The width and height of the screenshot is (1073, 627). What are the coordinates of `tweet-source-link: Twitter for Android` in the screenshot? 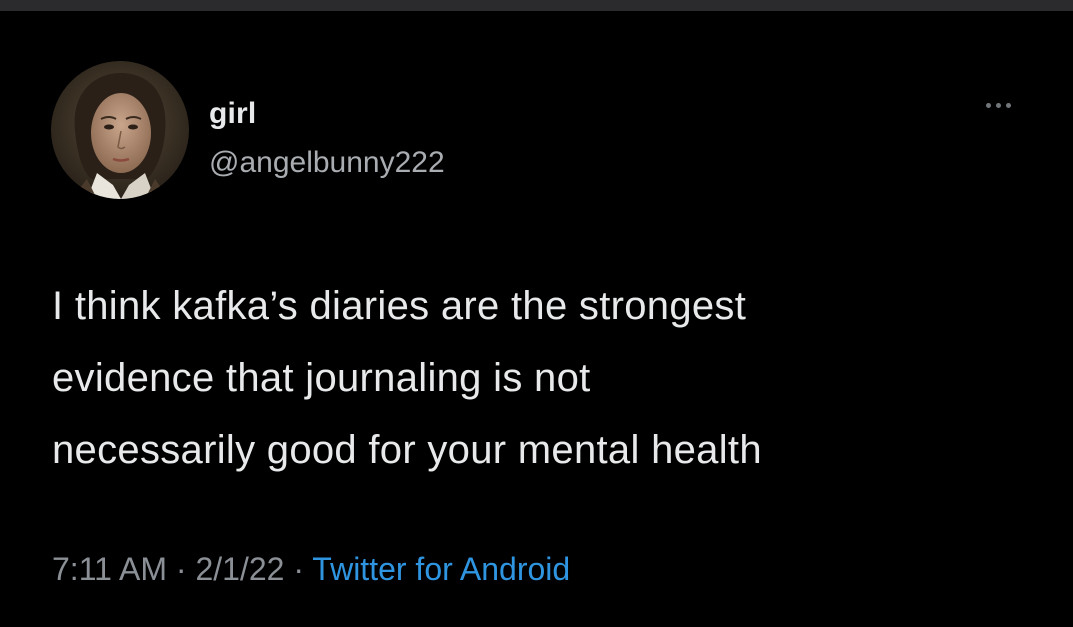 It's located at (441, 569).